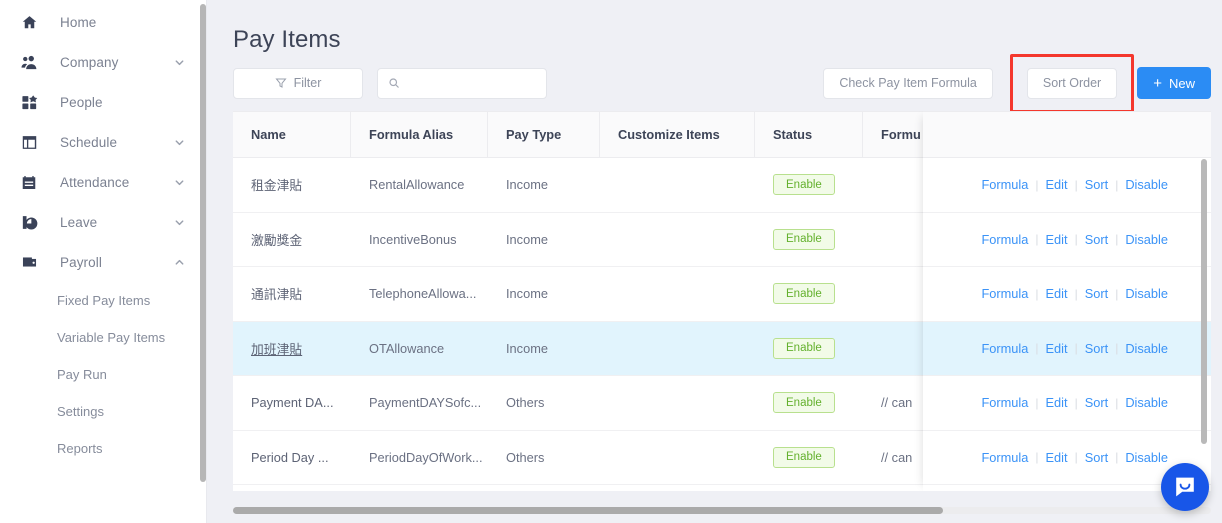  What do you see at coordinates (394, 83) in the screenshot?
I see `search-icon` at bounding box center [394, 83].